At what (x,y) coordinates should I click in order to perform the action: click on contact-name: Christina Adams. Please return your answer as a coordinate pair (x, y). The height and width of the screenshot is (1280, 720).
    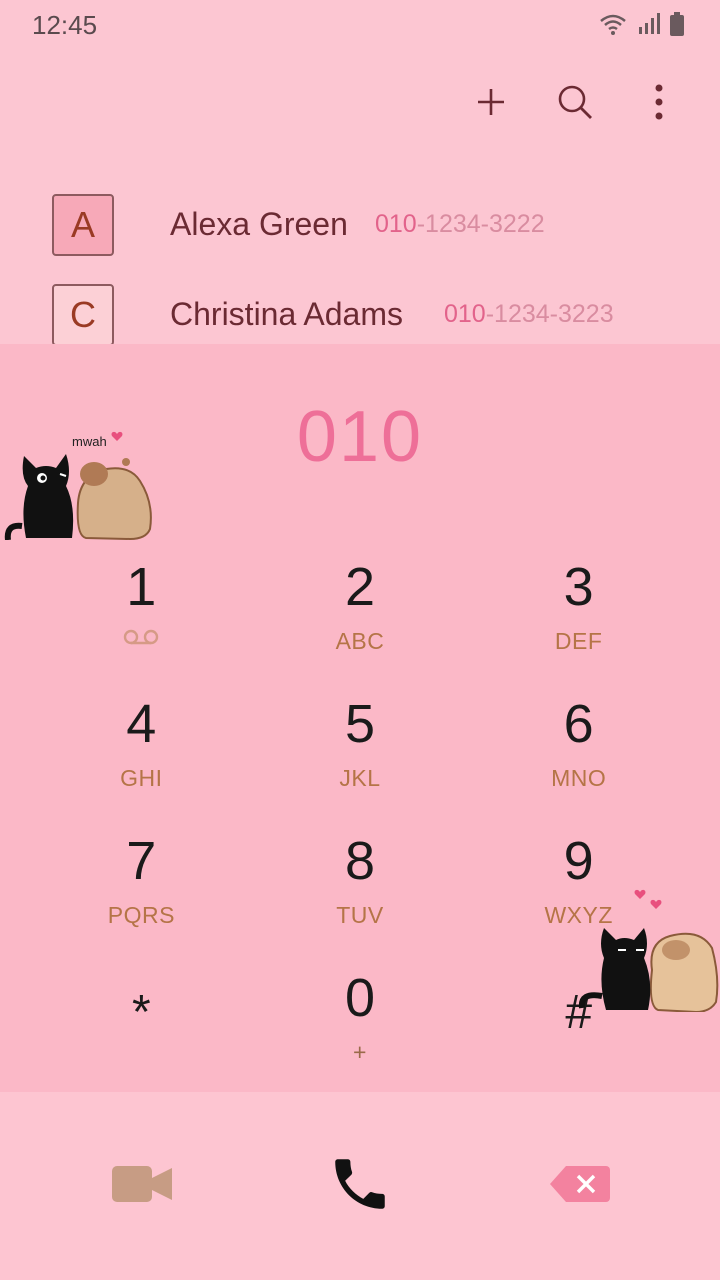
    Looking at the image, I should click on (286, 314).